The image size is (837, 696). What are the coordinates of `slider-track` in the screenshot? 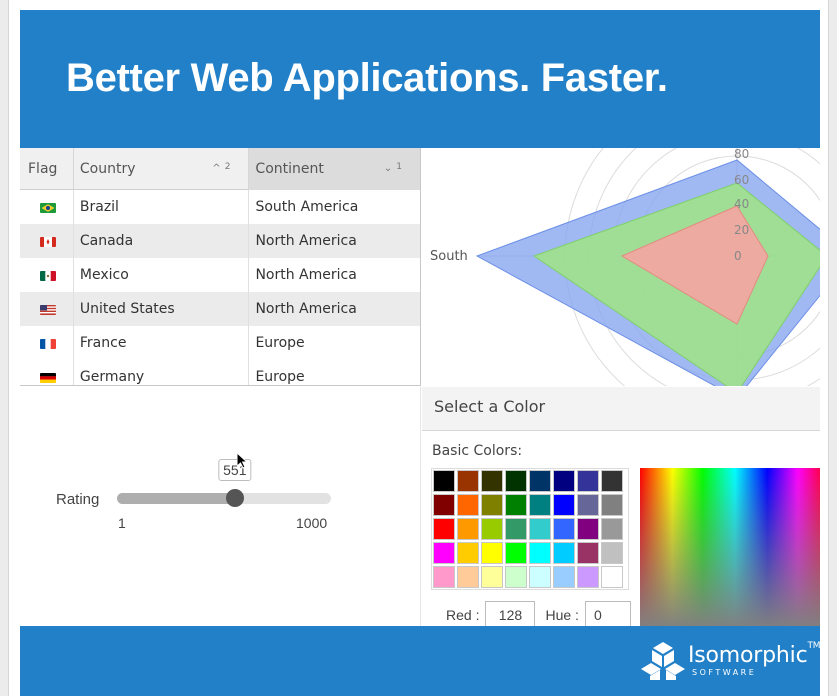 It's located at (224, 498).